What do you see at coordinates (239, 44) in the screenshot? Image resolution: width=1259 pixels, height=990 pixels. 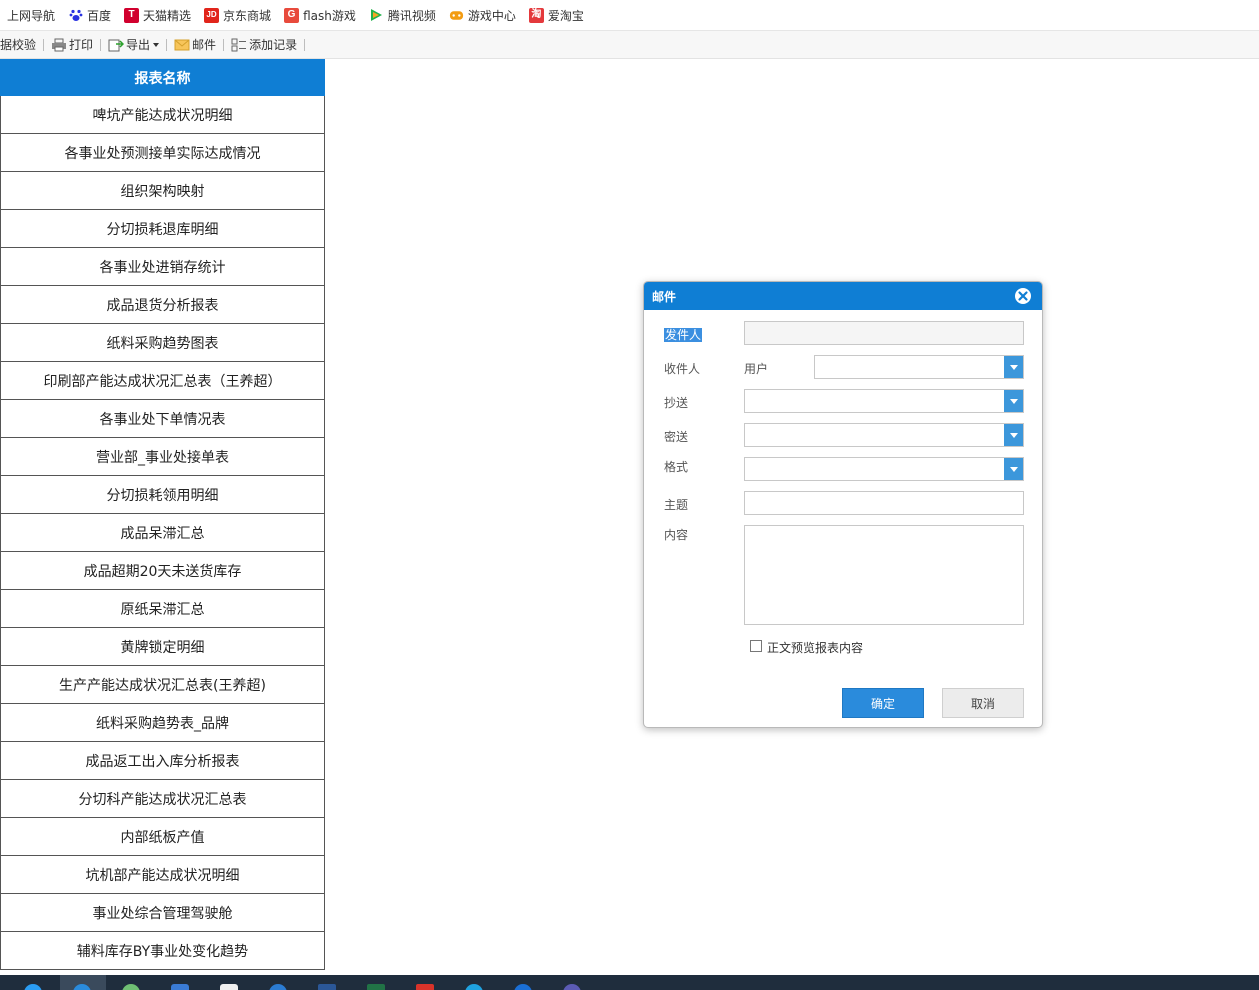 I see `add-record-icon` at bounding box center [239, 44].